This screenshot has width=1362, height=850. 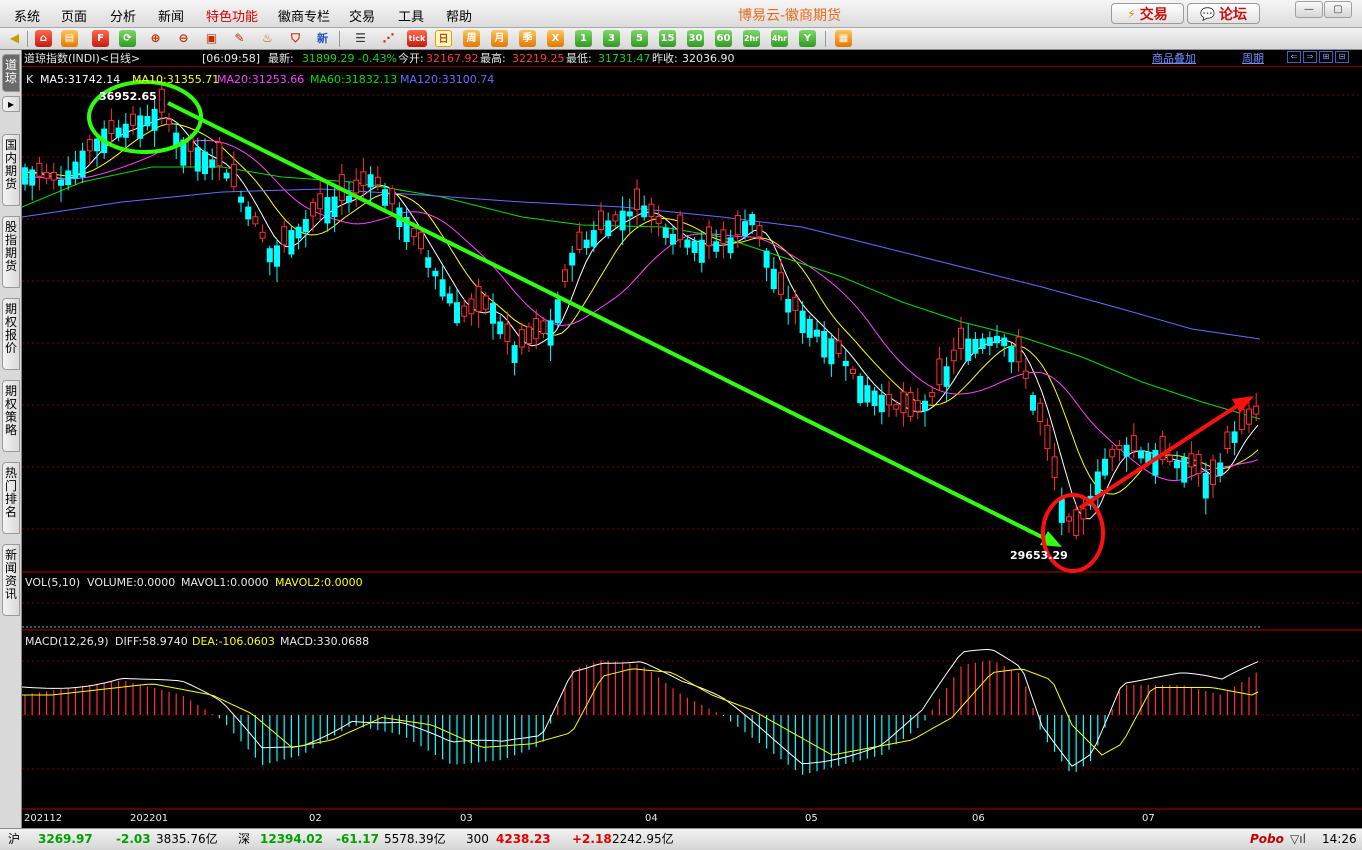 I want to click on zoom-in-icon: ⊕, so click(x=155, y=38).